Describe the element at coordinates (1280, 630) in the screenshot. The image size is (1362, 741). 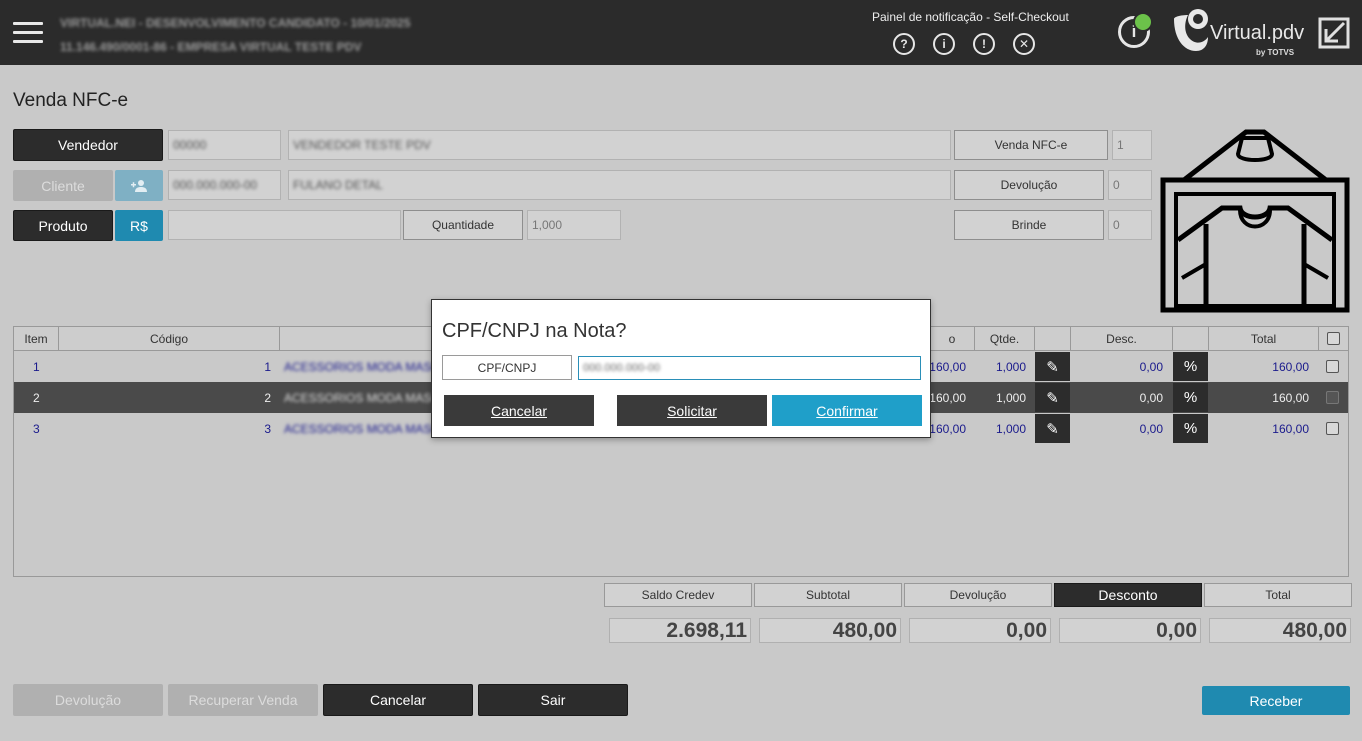
I see `total-value: 480,00` at that location.